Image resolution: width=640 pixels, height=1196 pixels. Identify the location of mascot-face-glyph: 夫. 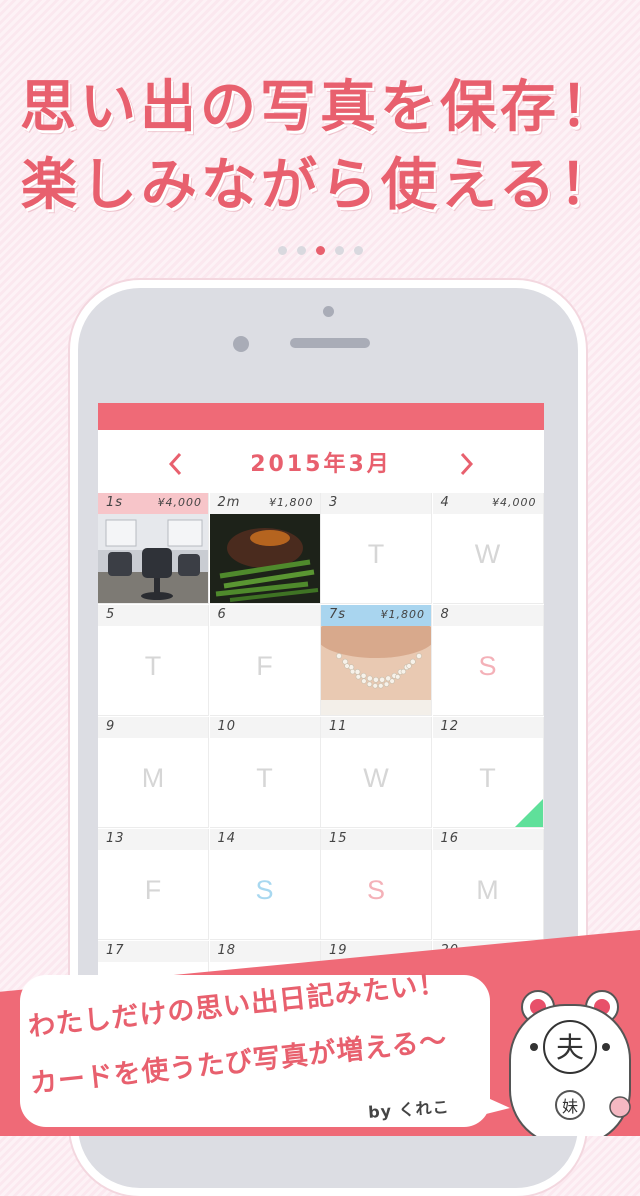
(570, 1047).